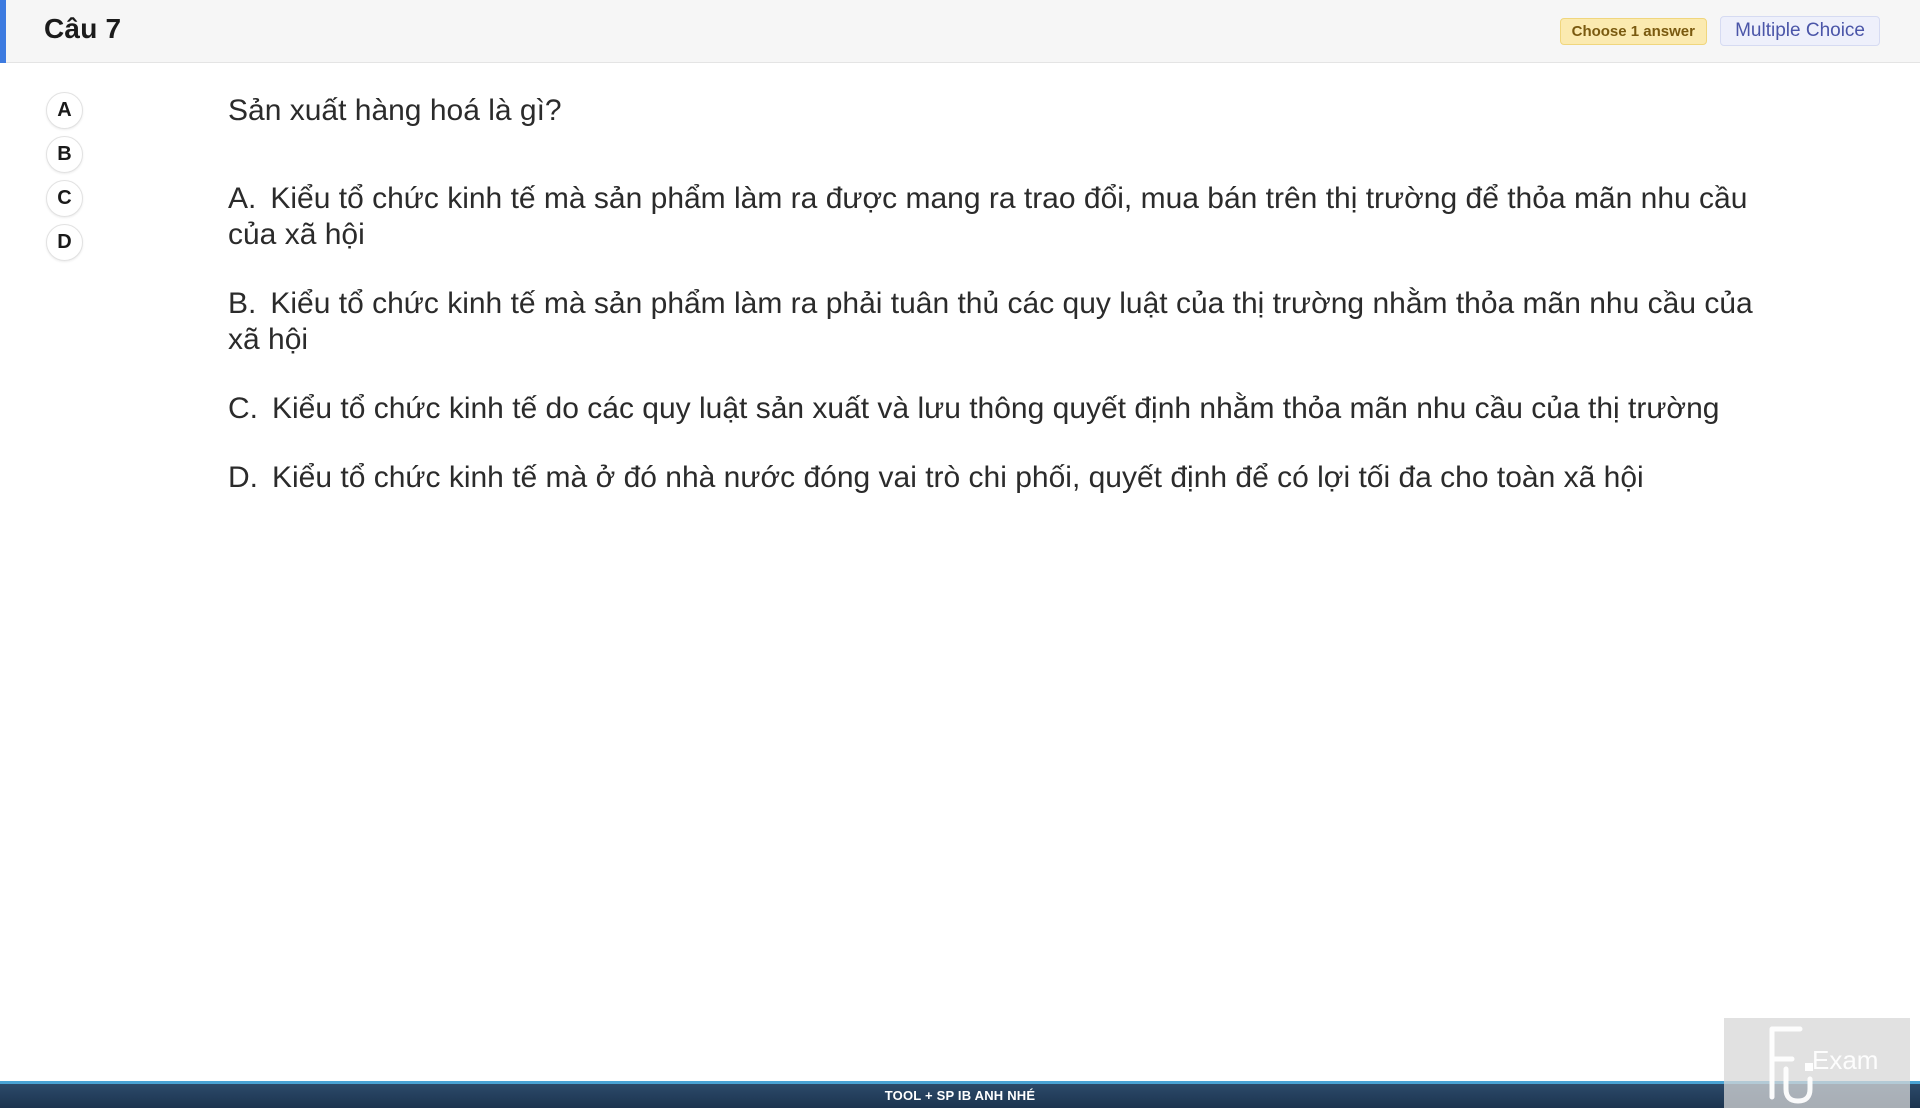 The image size is (1920, 1108). What do you see at coordinates (395, 110) in the screenshot?
I see `question-text: Sản xuất hàng hoá là gì?` at bounding box center [395, 110].